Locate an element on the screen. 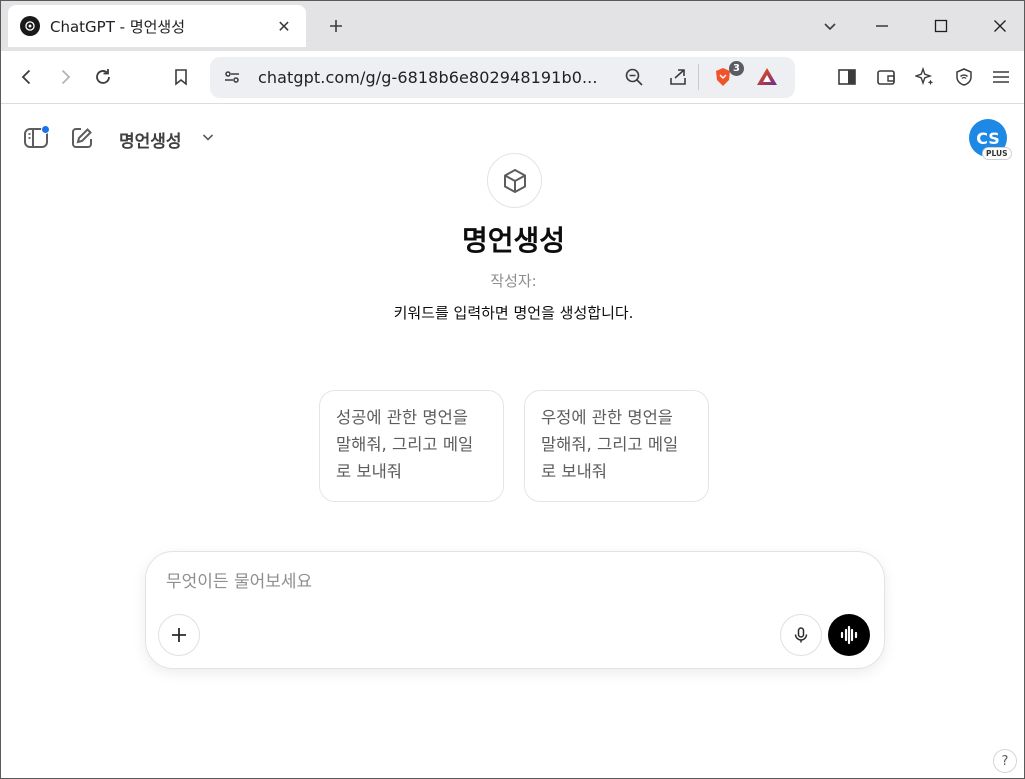 The width and height of the screenshot is (1025, 779). sidebar-toggle-icon is located at coordinates (847, 77).